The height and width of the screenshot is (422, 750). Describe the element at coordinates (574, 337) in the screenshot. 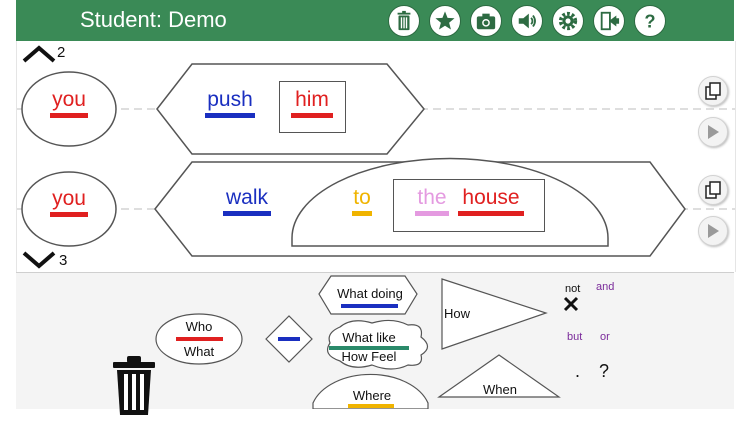

I see `but-label: but` at that location.